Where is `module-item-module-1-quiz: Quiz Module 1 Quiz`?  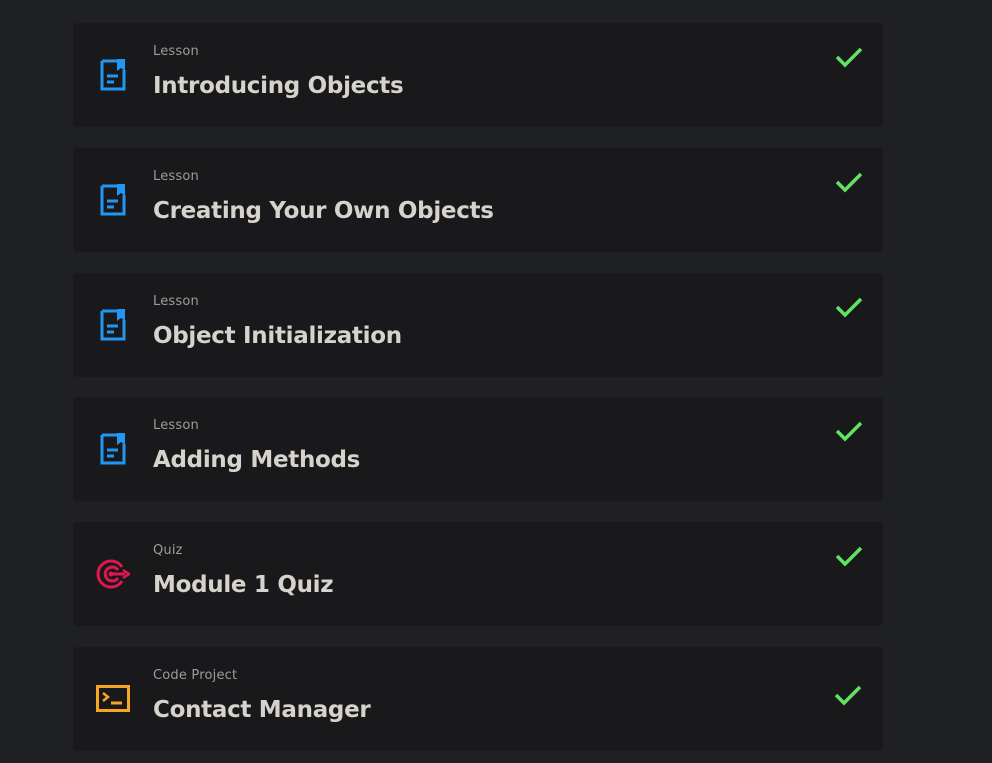
module-item-module-1-quiz: Quiz Module 1 Quiz is located at coordinates (478, 574).